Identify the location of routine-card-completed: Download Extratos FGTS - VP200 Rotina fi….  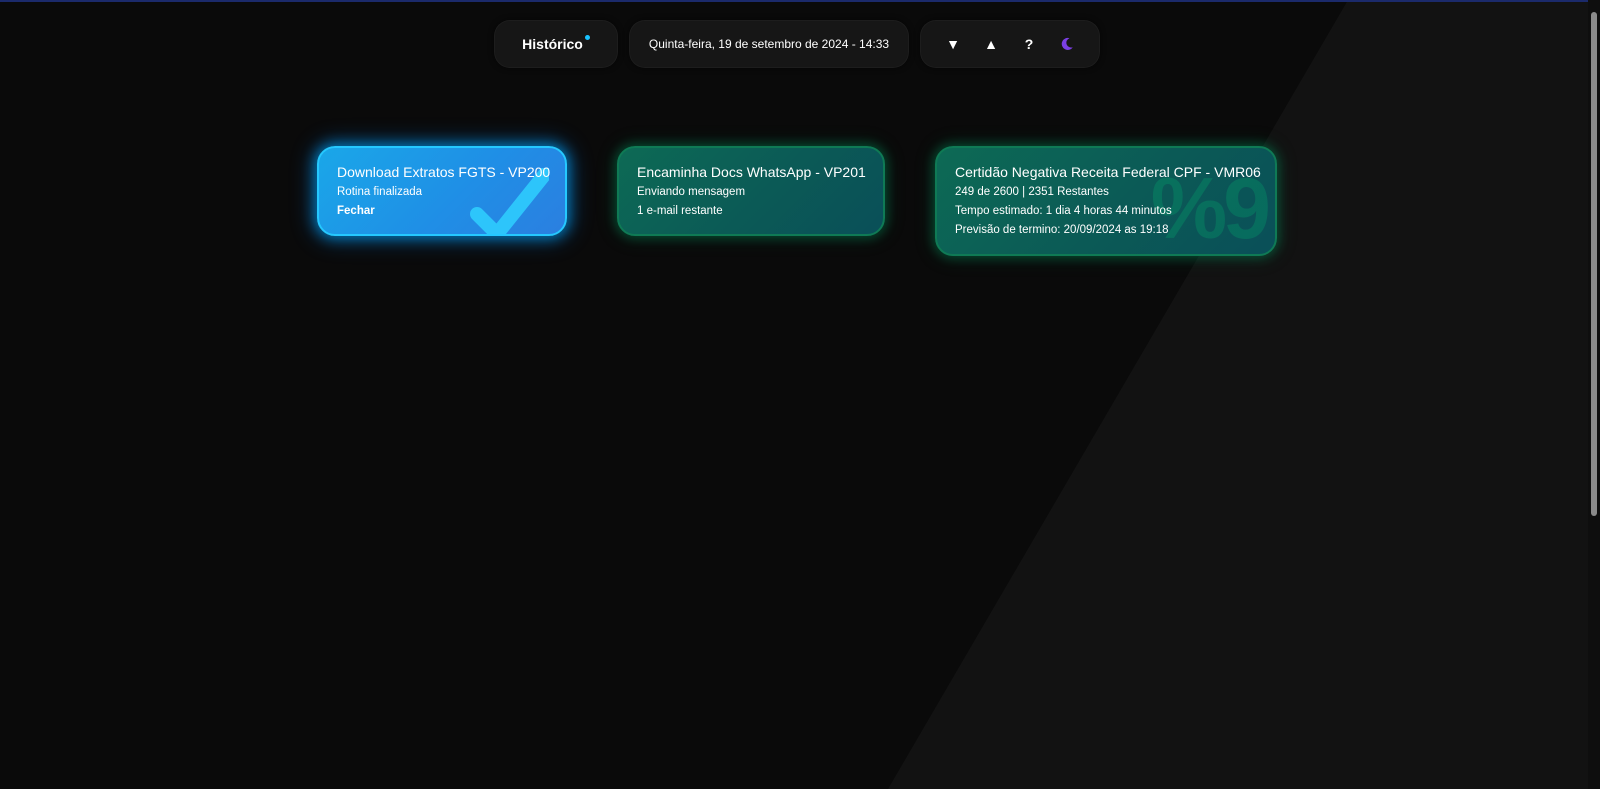
(442, 191).